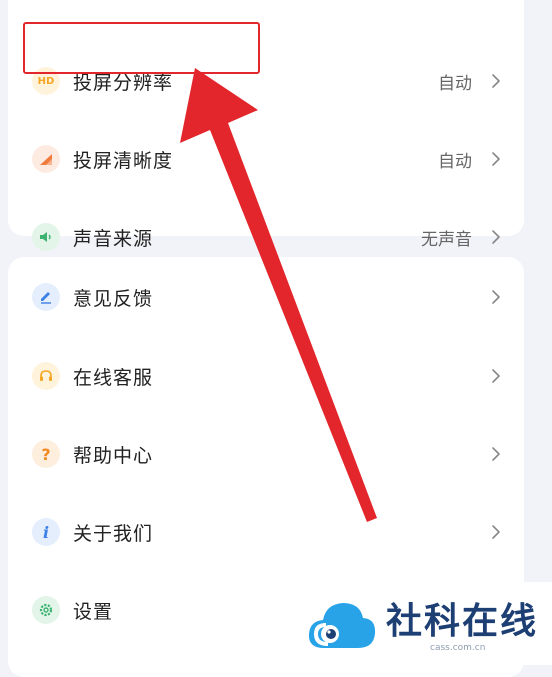 The image size is (552, 677). I want to click on gear-icon, so click(46, 610).